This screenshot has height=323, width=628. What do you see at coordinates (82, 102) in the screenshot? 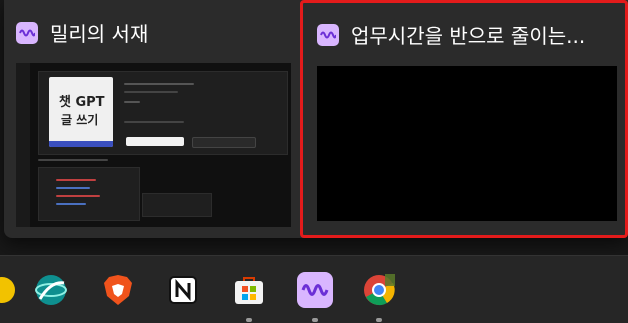
I see `book-cover-line1: 챗 GPT` at bounding box center [82, 102].